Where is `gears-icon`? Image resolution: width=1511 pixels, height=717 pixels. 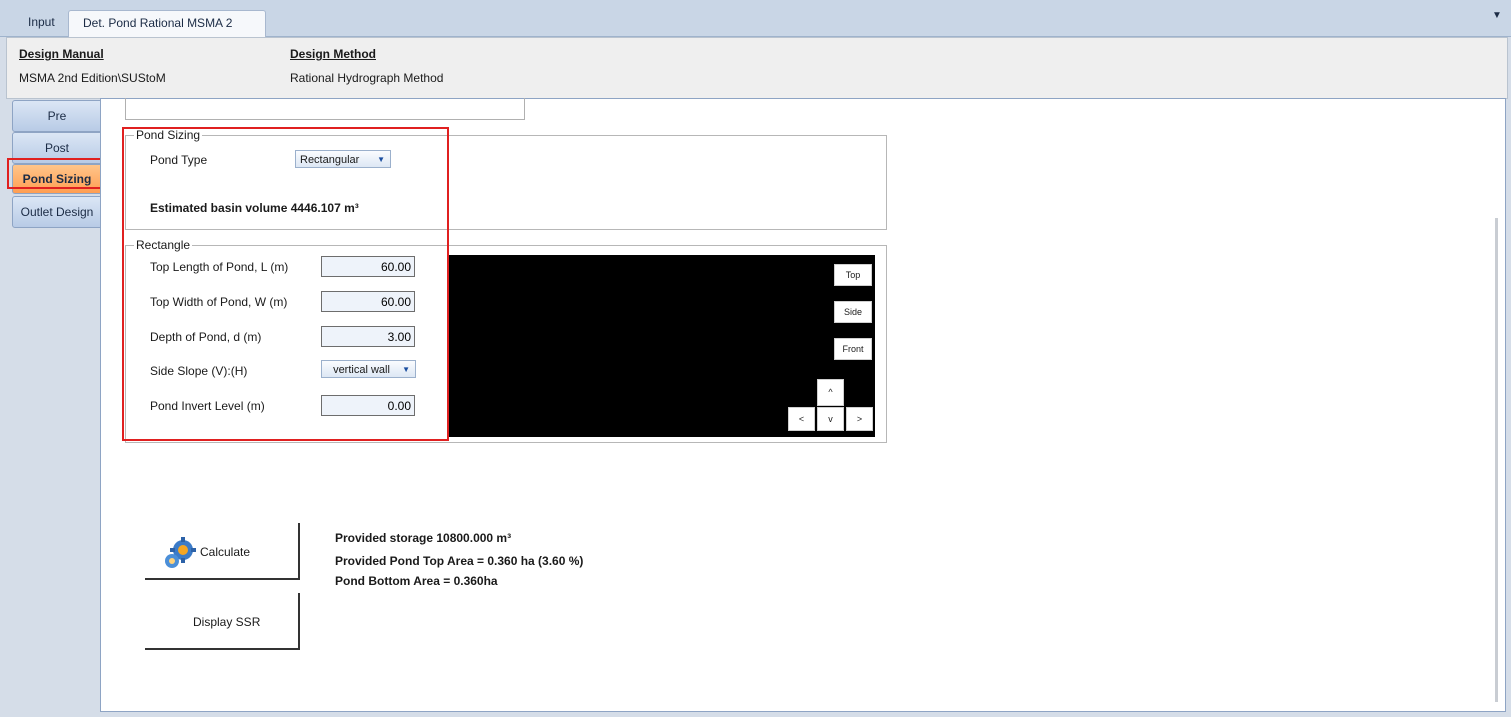
gears-icon is located at coordinates (180, 552).